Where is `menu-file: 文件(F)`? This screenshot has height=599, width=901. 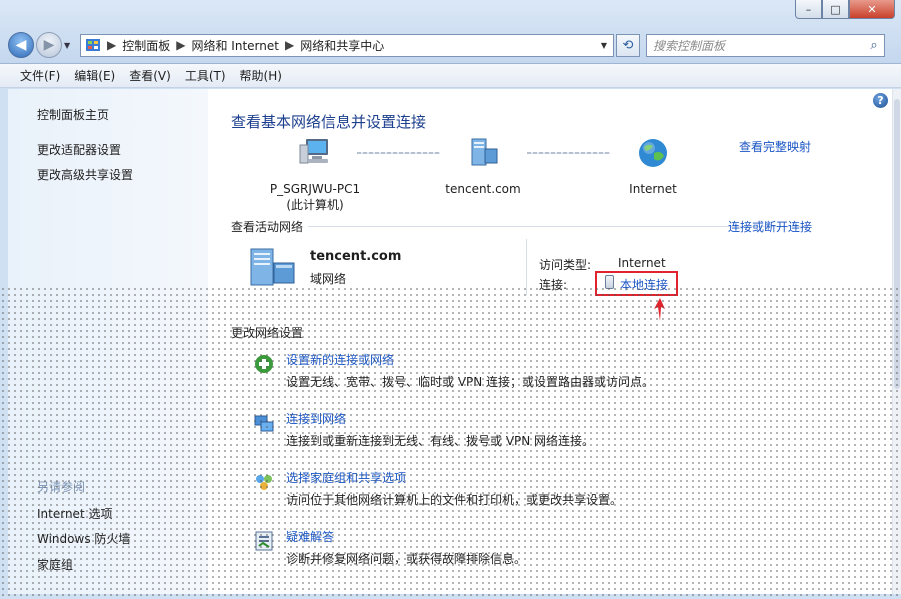 menu-file: 文件(F) is located at coordinates (40, 75).